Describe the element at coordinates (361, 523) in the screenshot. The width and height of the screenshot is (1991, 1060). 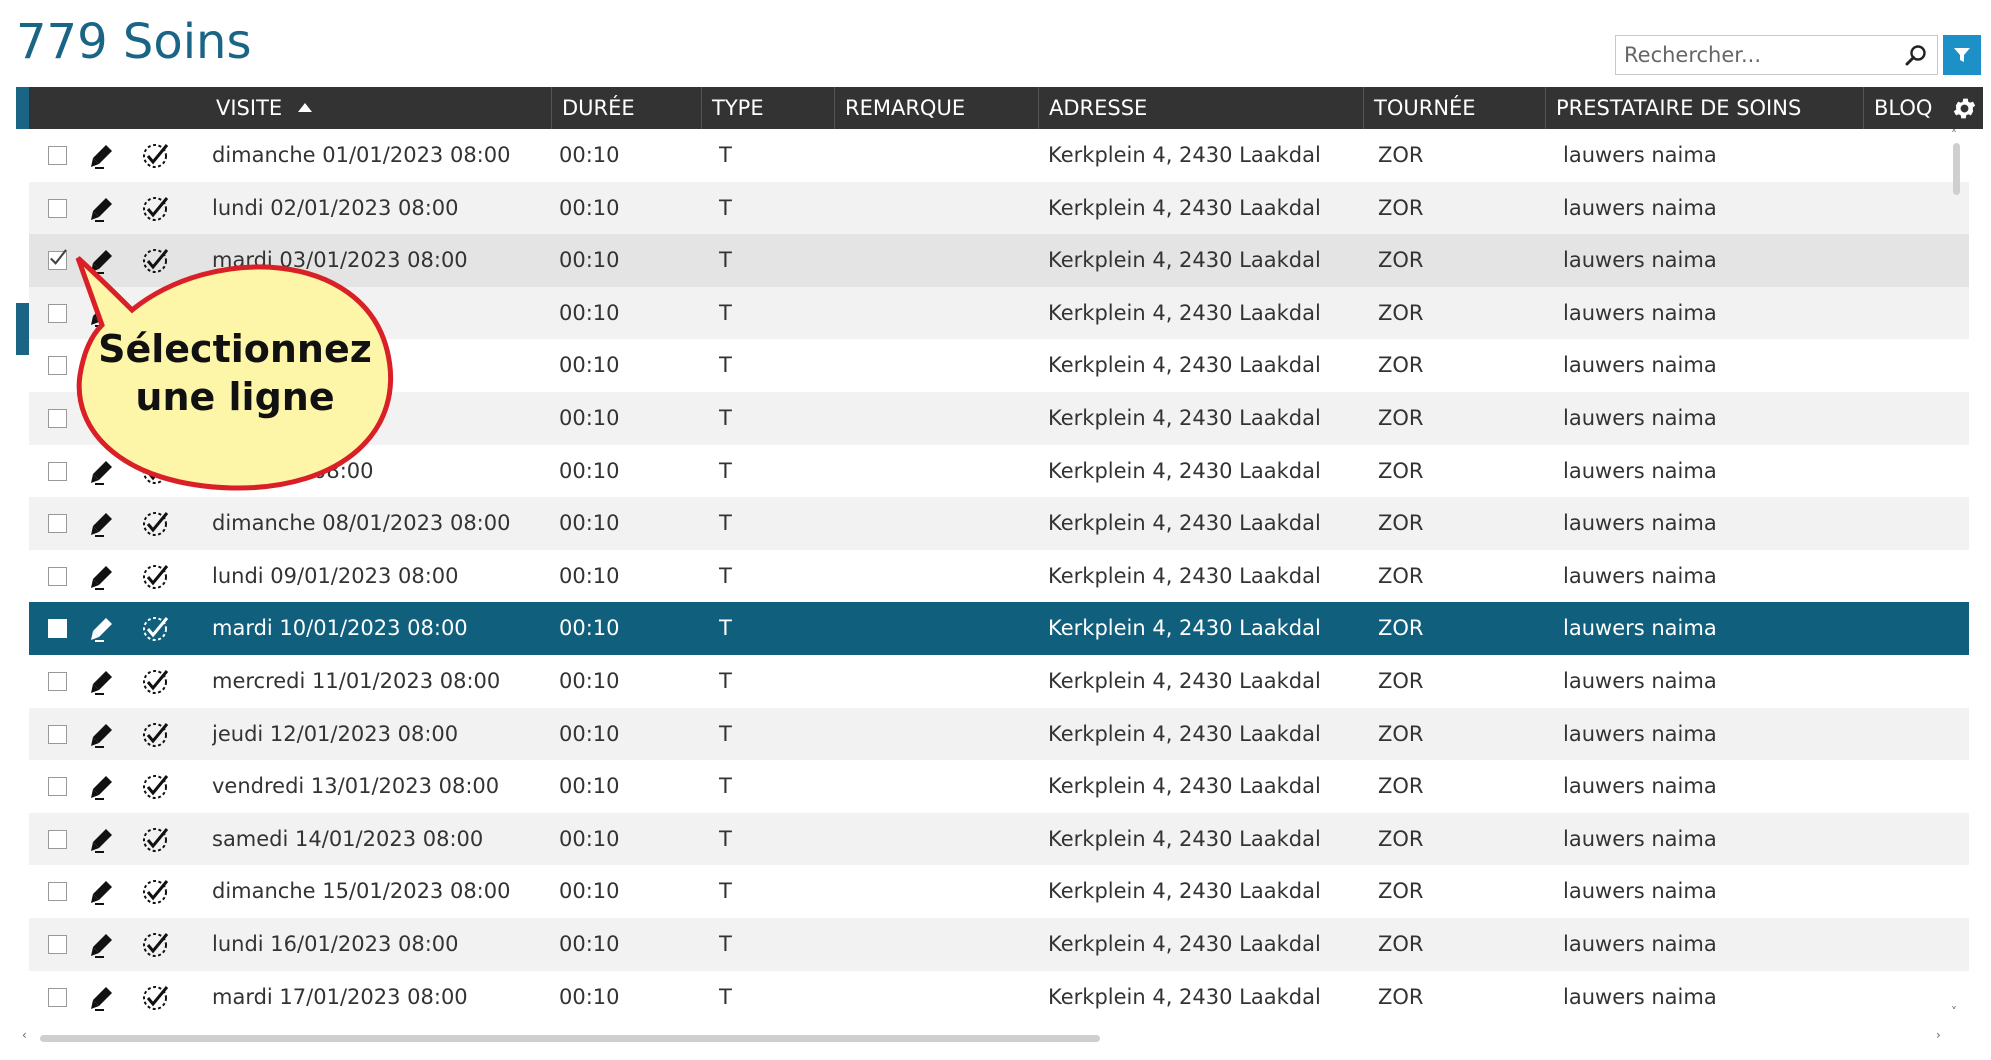
I see `cell-visite: dimanche 08/01/2023 08:00` at that location.